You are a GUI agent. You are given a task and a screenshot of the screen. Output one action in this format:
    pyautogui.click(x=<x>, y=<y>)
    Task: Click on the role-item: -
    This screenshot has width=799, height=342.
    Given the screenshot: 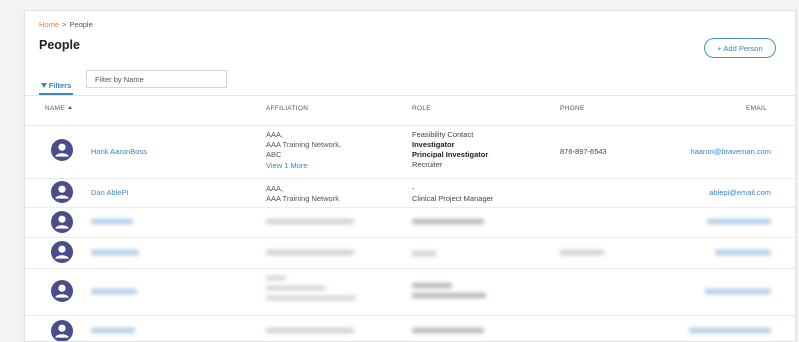 What is the action you would take?
    pyautogui.click(x=413, y=188)
    